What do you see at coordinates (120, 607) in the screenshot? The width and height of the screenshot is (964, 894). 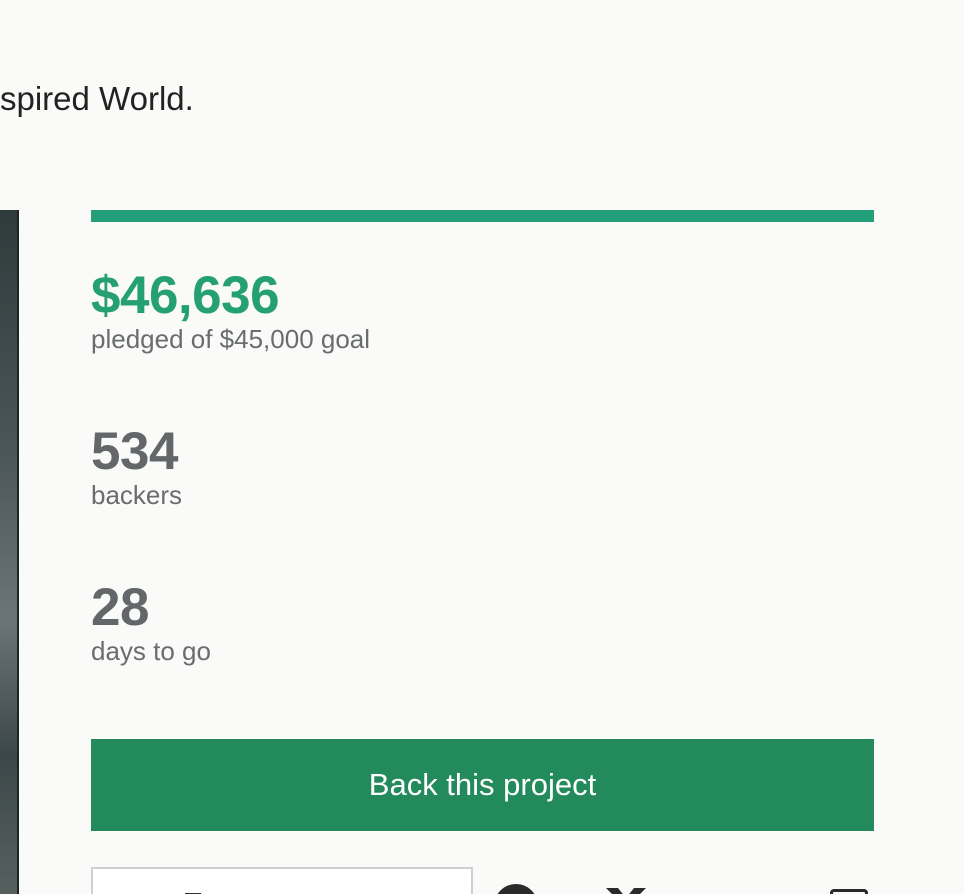 I see `days-count: 28` at bounding box center [120, 607].